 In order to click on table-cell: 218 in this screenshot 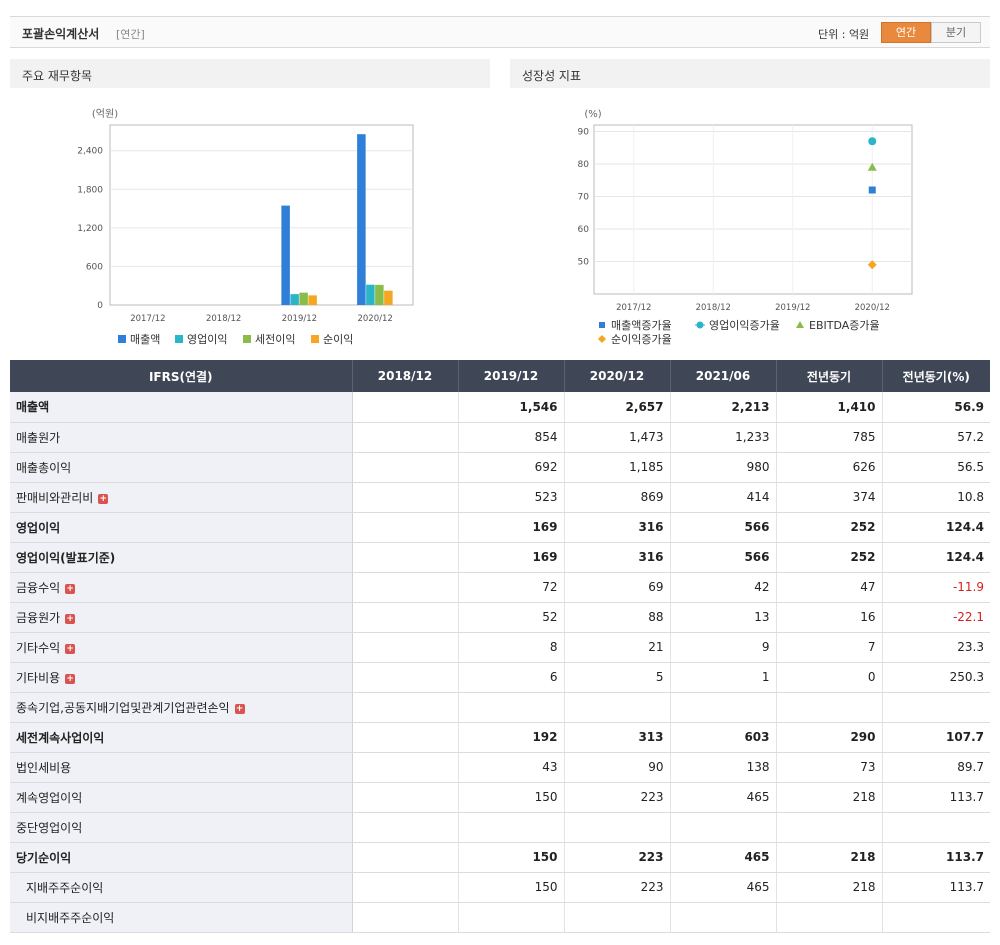, I will do `click(828, 887)`.